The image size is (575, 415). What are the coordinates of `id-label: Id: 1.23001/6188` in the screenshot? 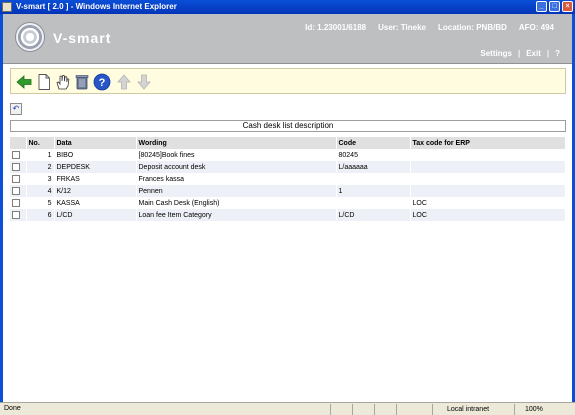 It's located at (336, 27).